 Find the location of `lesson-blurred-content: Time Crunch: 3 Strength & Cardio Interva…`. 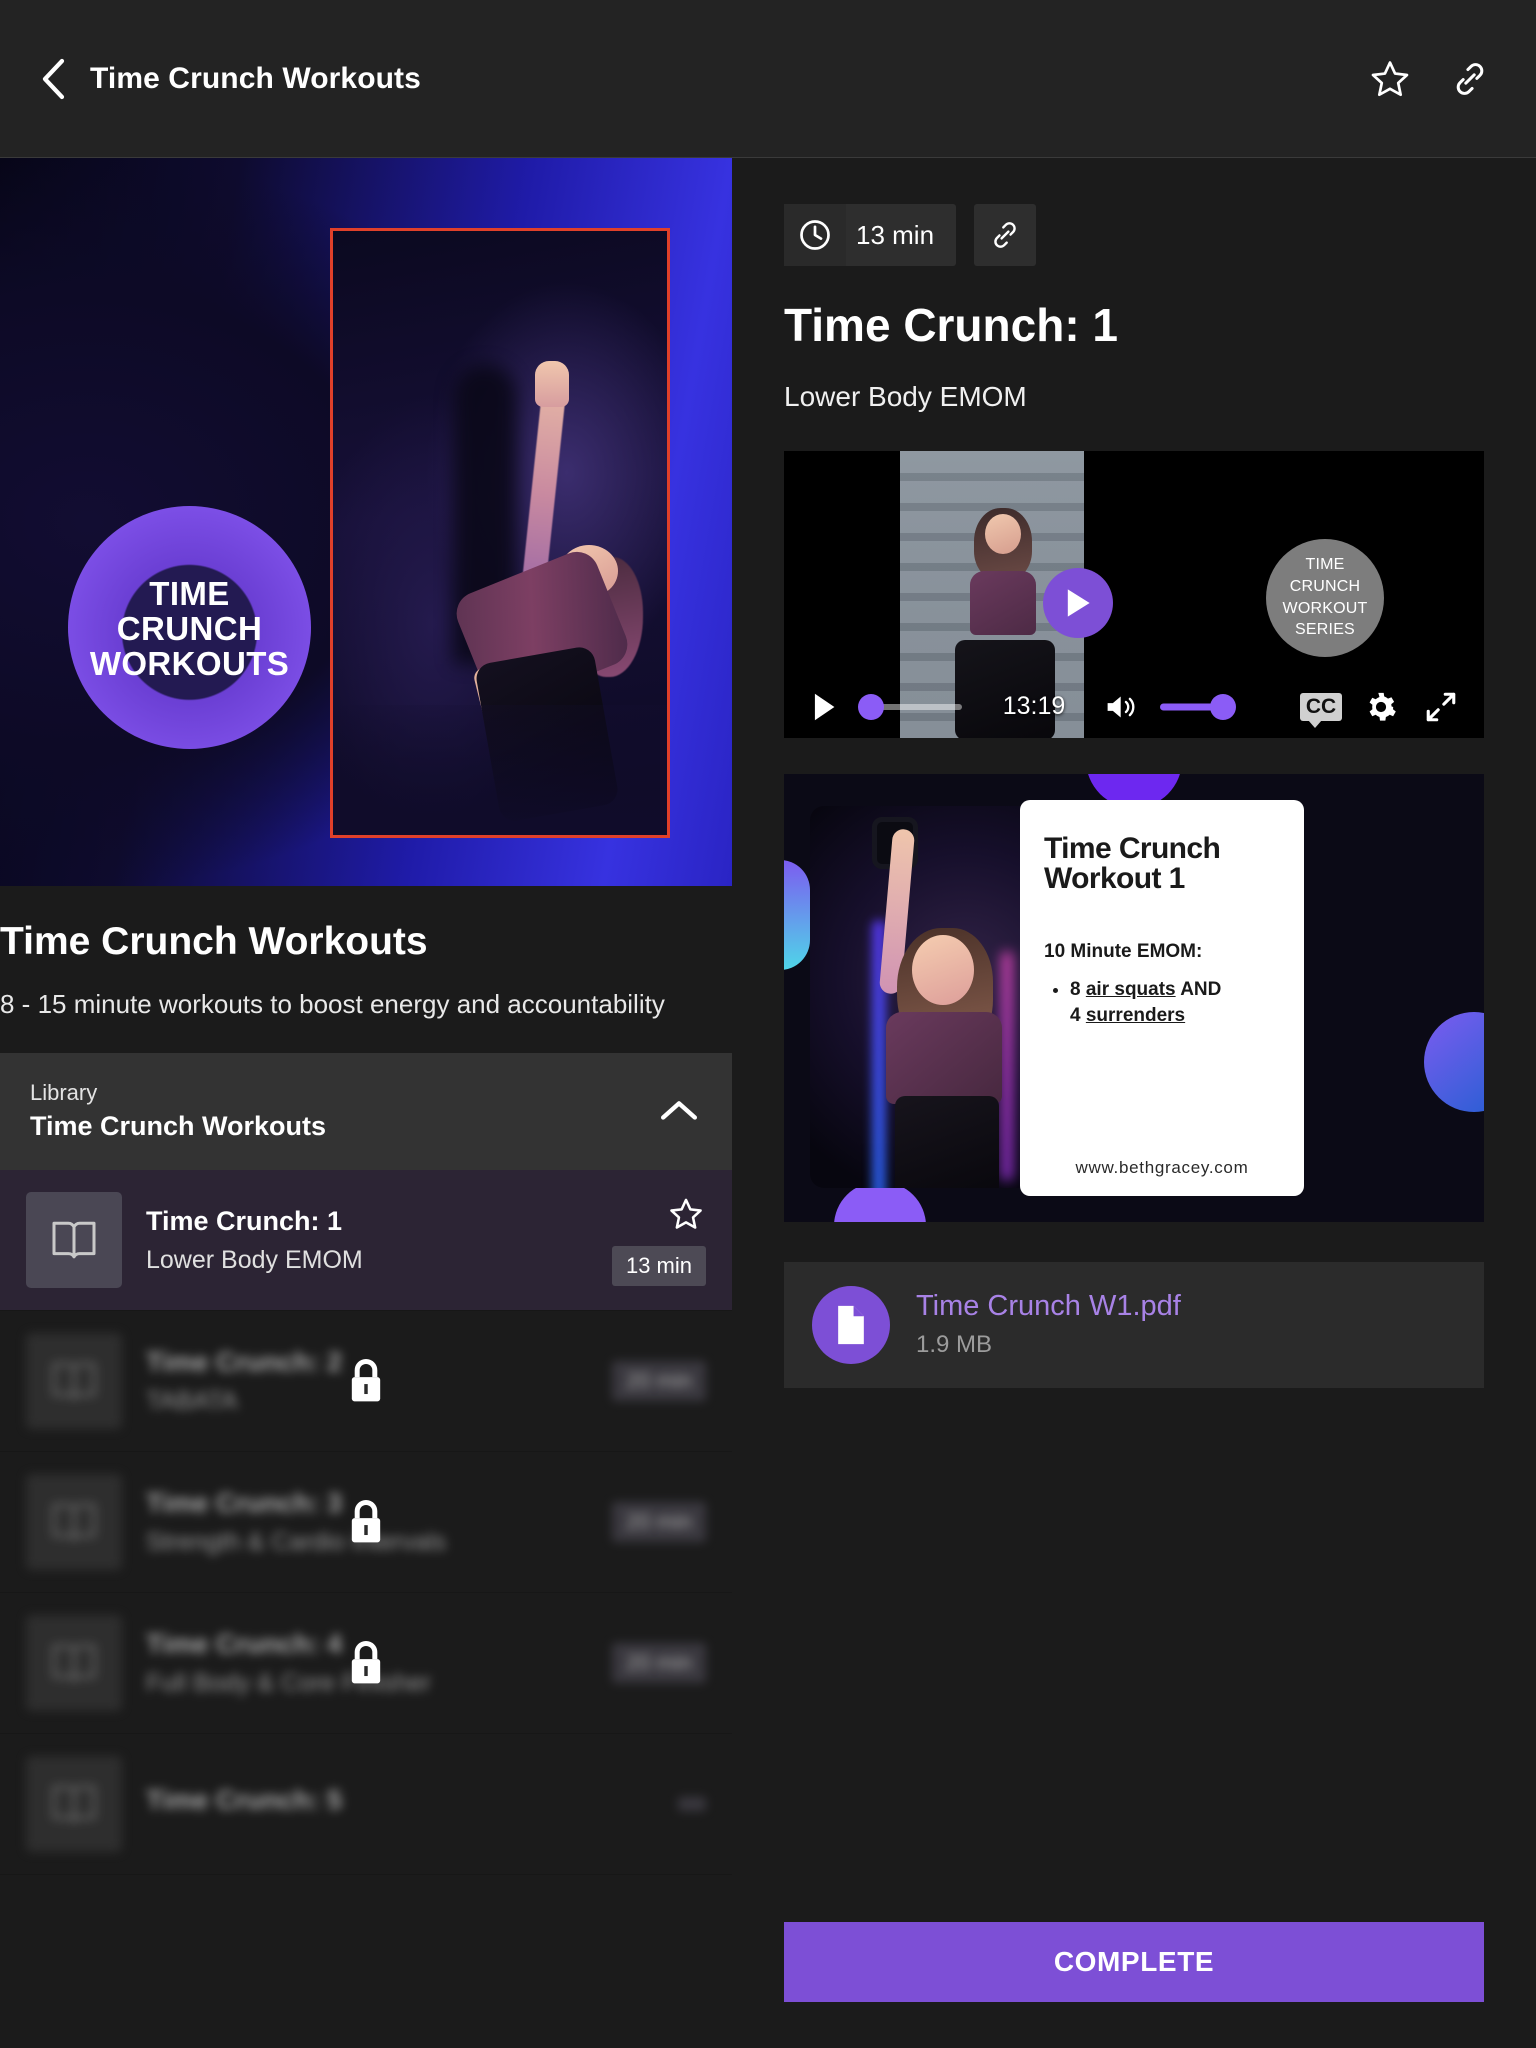

lesson-blurred-content: Time Crunch: 3 Strength & Cardio Interva… is located at coordinates (307, 1522).